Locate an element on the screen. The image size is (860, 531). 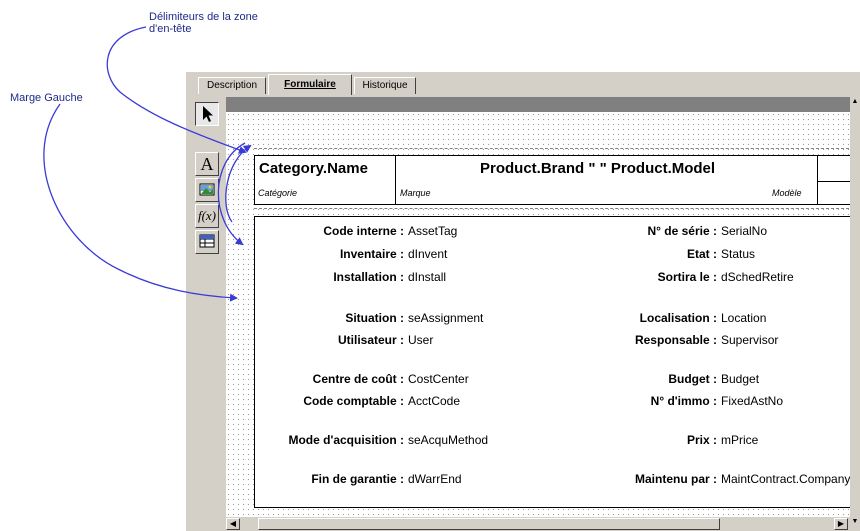
field-label: Mode d'acquisition : is located at coordinates (346, 440).